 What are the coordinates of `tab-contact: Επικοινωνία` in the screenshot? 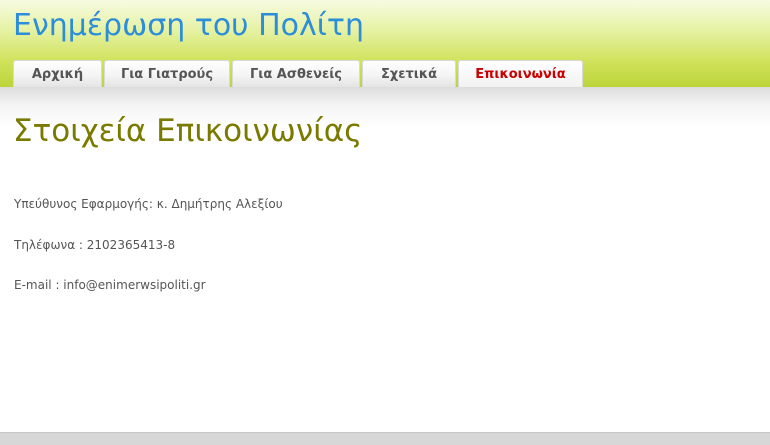 It's located at (520, 73).